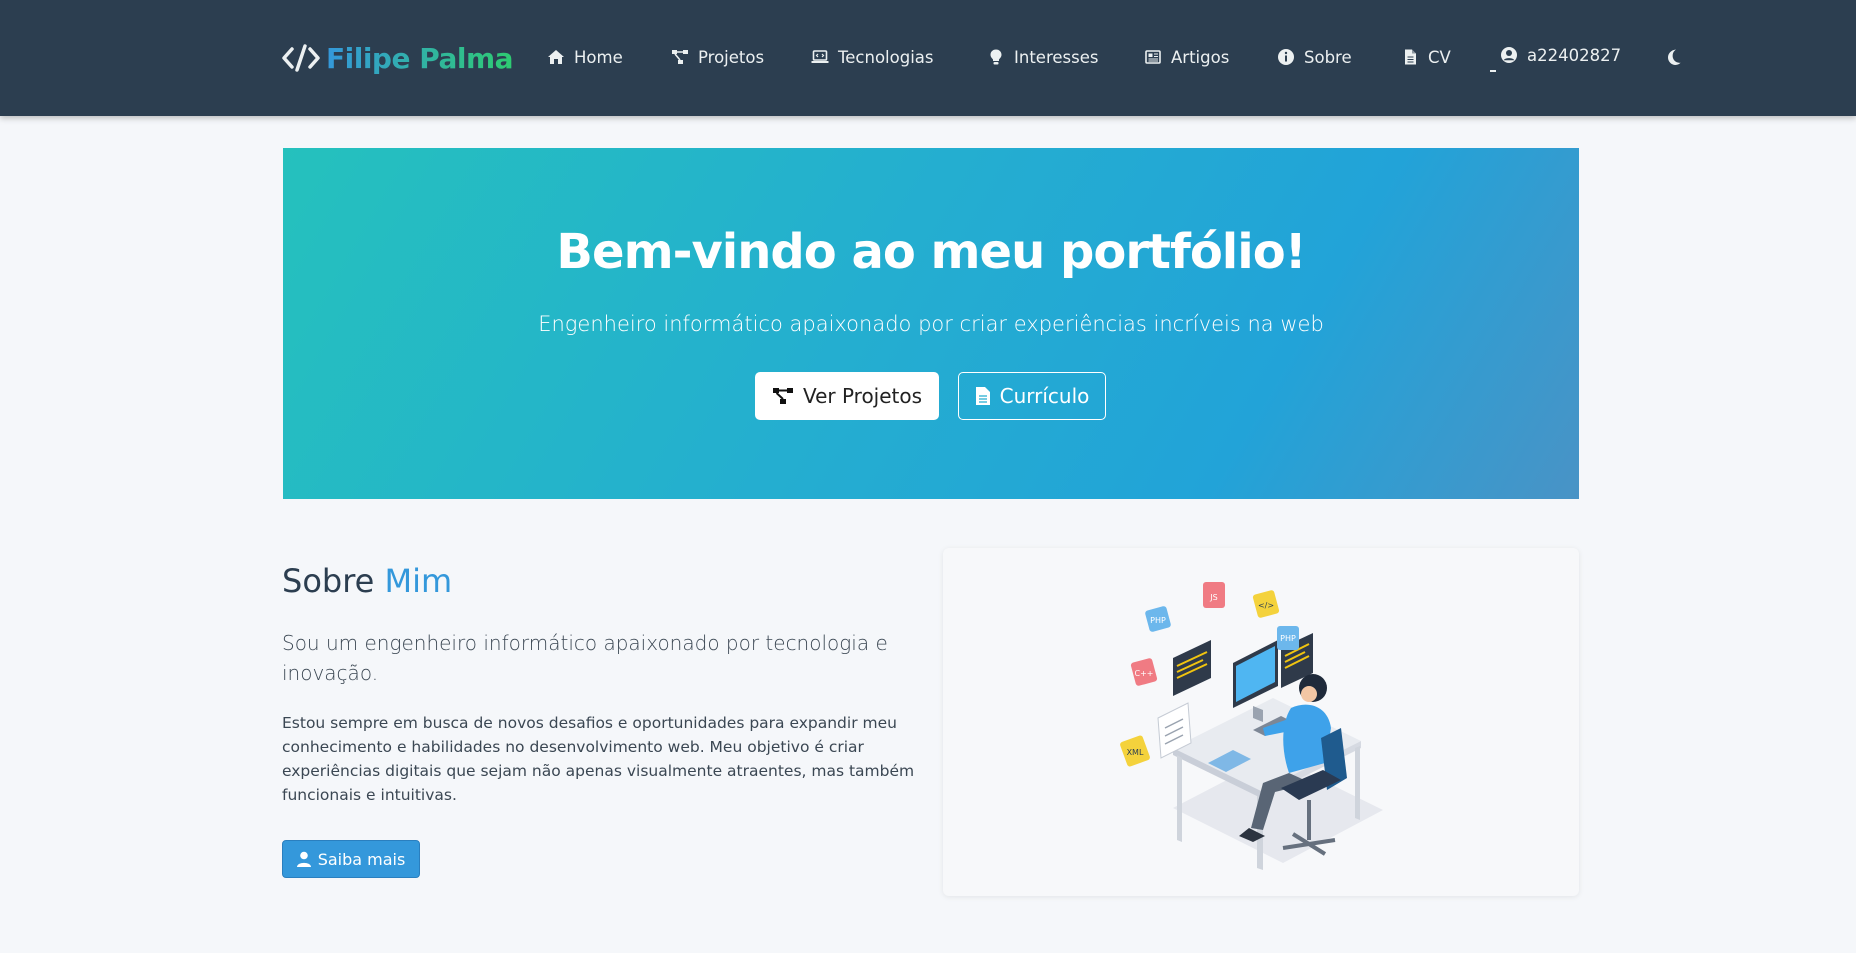  I want to click on nav-cv: CV, so click(1426, 57).